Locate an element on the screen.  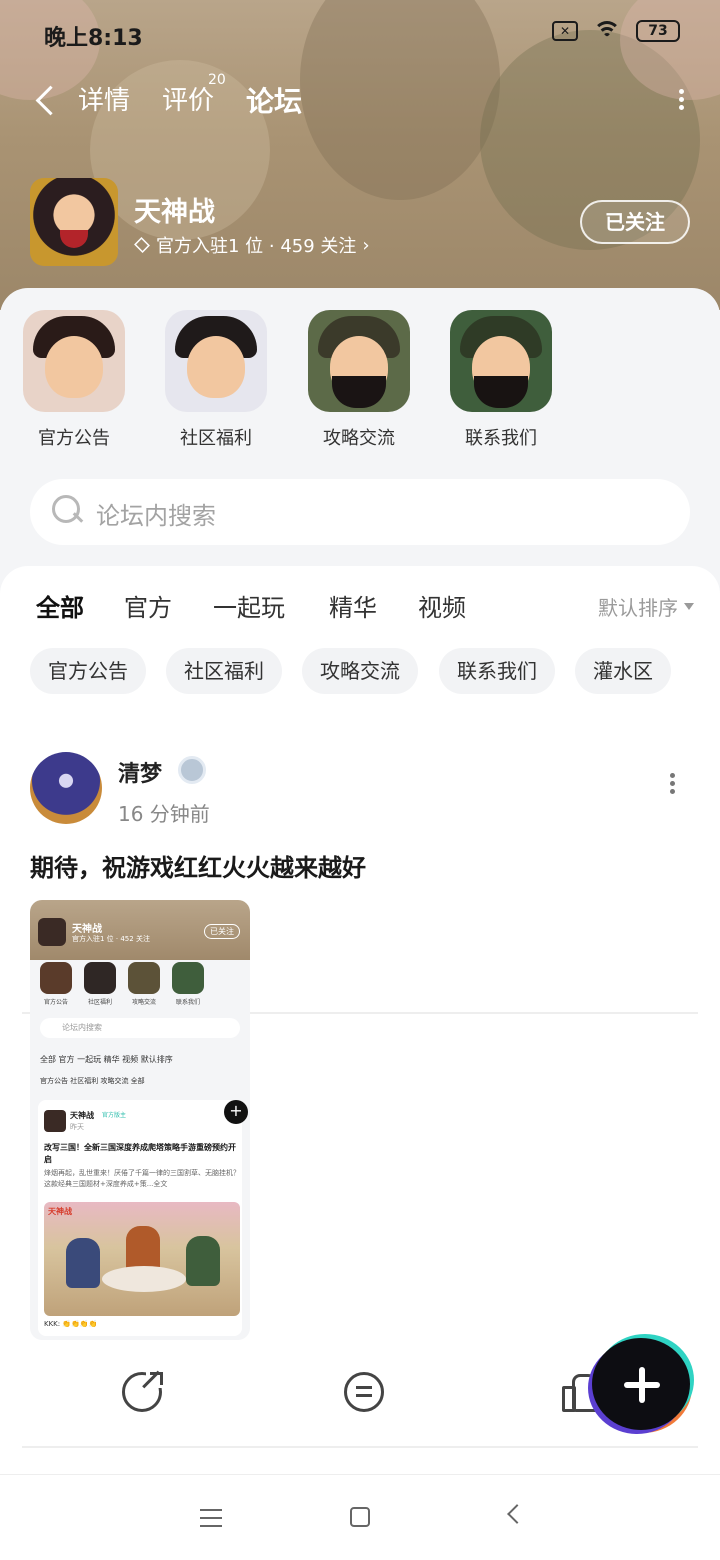
tab-reviews: 评价 is located at coordinates (188, 98).